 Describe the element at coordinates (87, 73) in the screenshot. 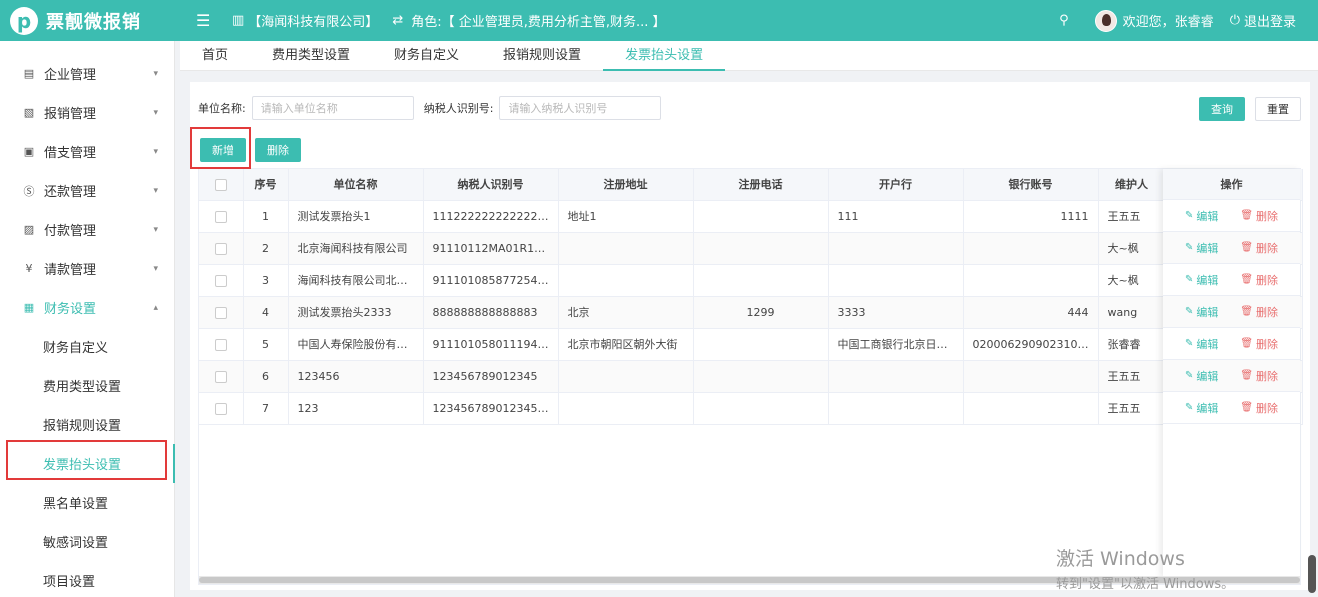

I see `sidebar-item-enterprise: ▤ 企业管理 ▾` at that location.